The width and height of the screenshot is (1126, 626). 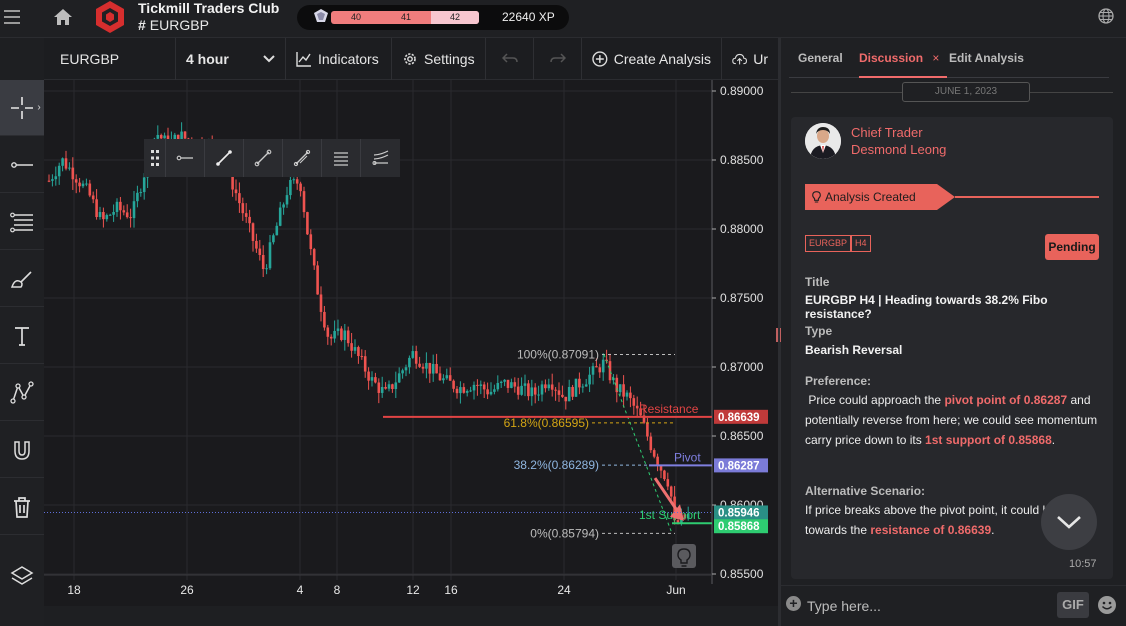 I want to click on create-analysis-button: Create Analysis, so click(x=652, y=59).